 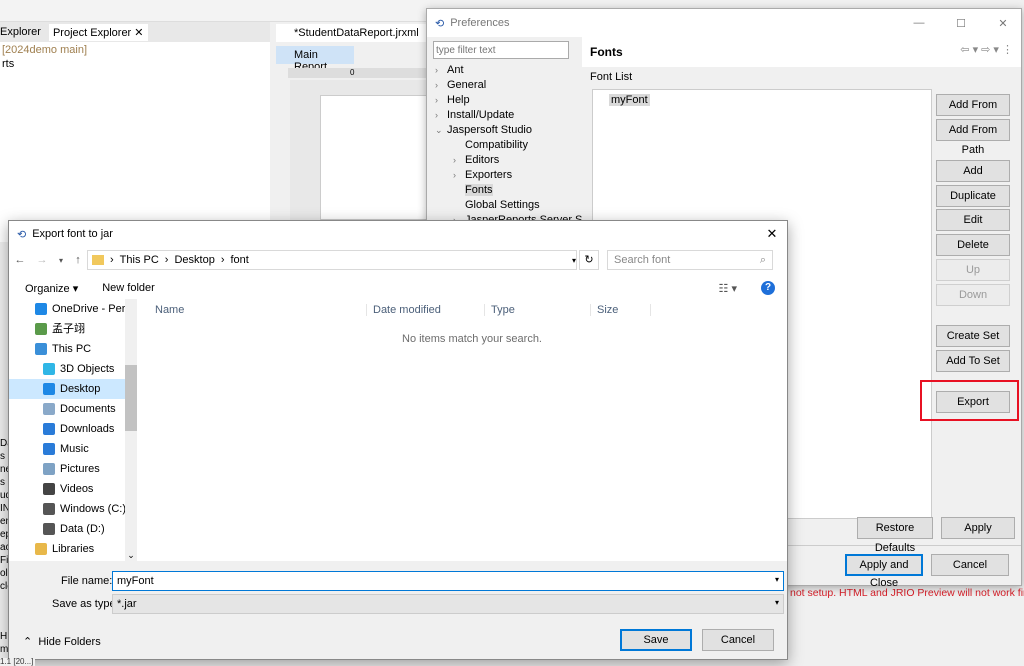 I want to click on address-dropdown-icon: ▾, so click(x=574, y=260).